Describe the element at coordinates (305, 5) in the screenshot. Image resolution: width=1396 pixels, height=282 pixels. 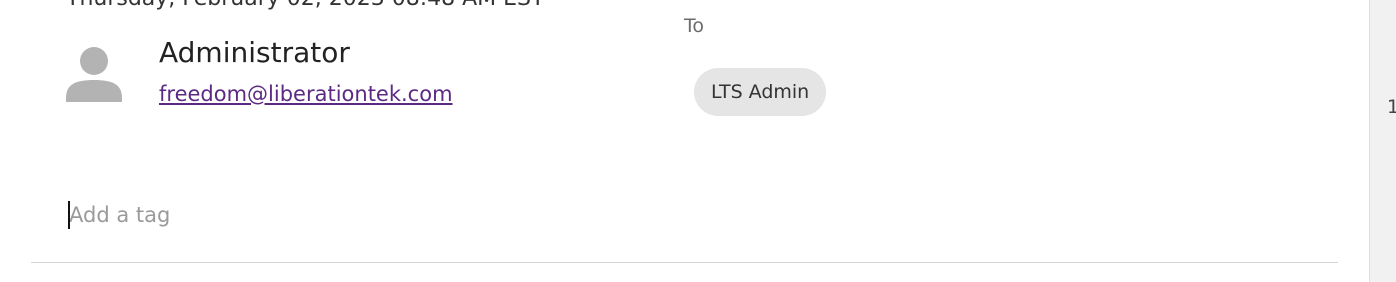
I see `message-date: Thursday, February 02, 2023 08:48 AM EST` at that location.